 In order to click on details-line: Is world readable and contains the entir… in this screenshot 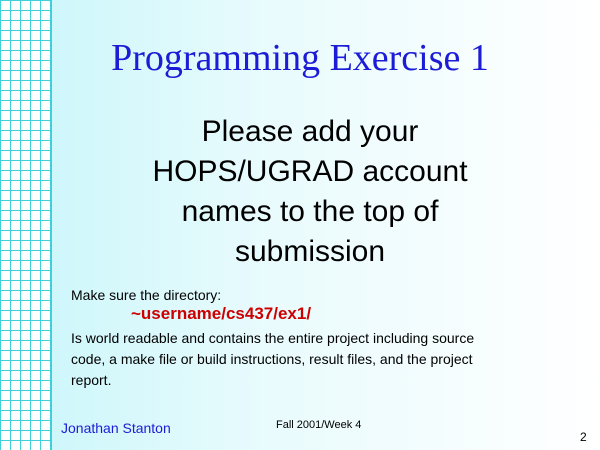, I will do `click(273, 338)`.